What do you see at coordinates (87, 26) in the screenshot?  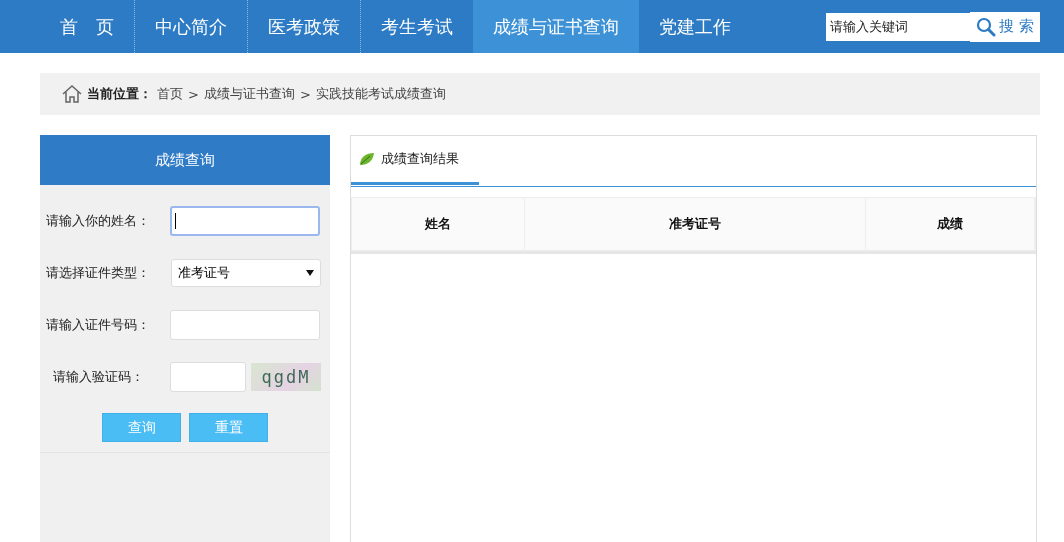 I see `nav-tab: 首 页` at bounding box center [87, 26].